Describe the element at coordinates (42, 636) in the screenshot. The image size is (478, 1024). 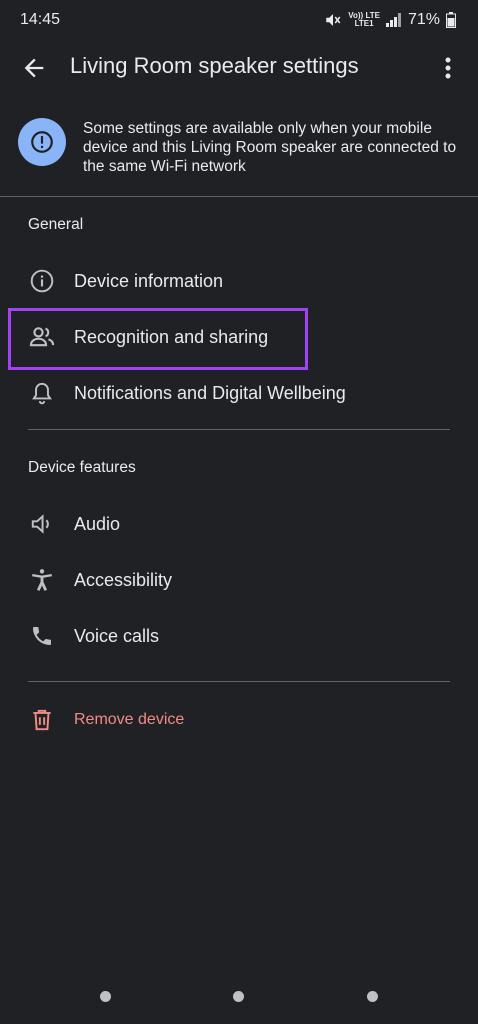
I see `phone-icon` at that location.